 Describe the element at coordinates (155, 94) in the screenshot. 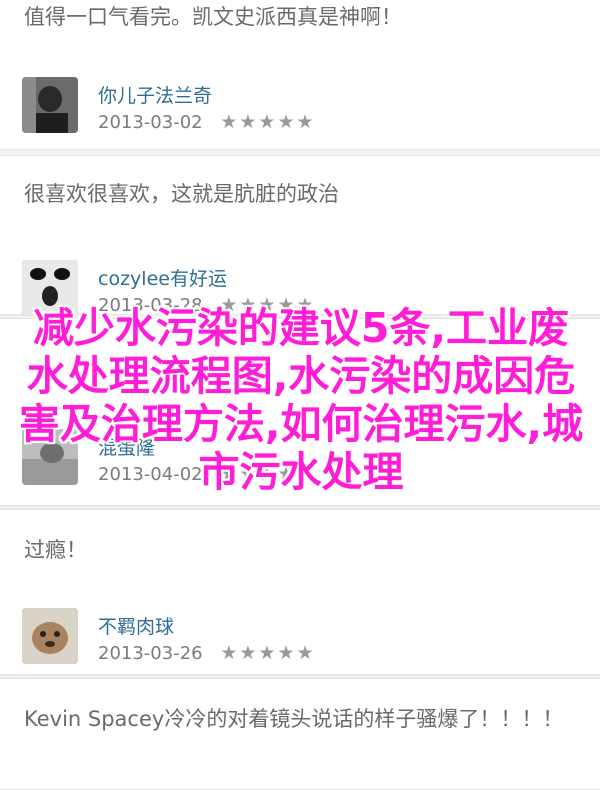

I see `username-link: 你儿子法兰奇` at that location.